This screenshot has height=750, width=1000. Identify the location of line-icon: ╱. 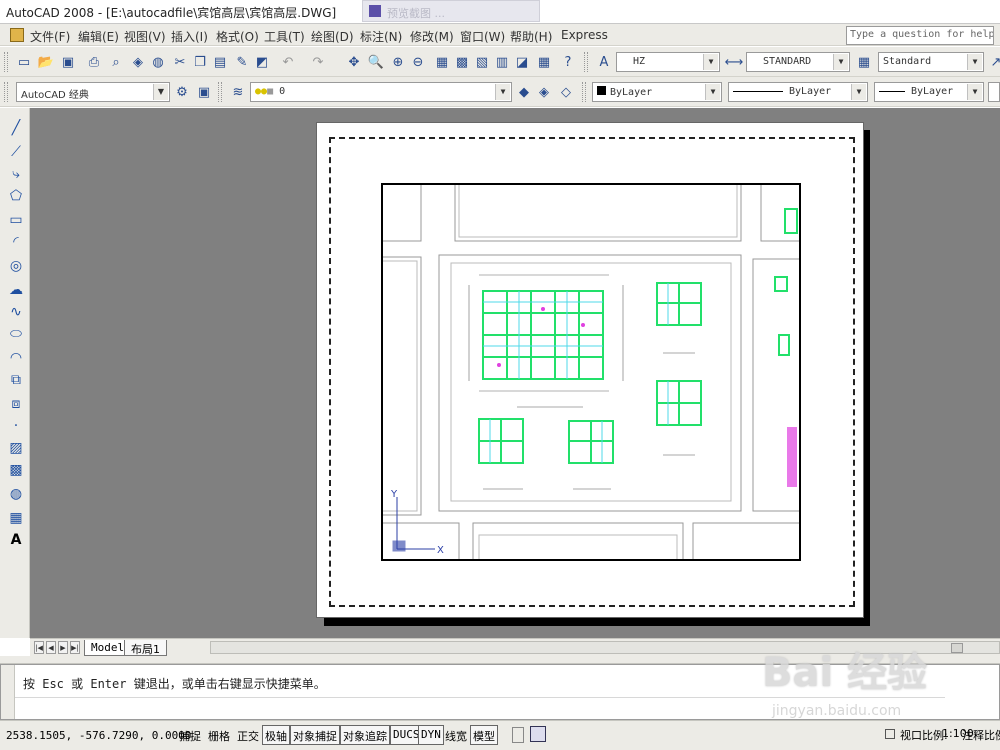
(16, 128).